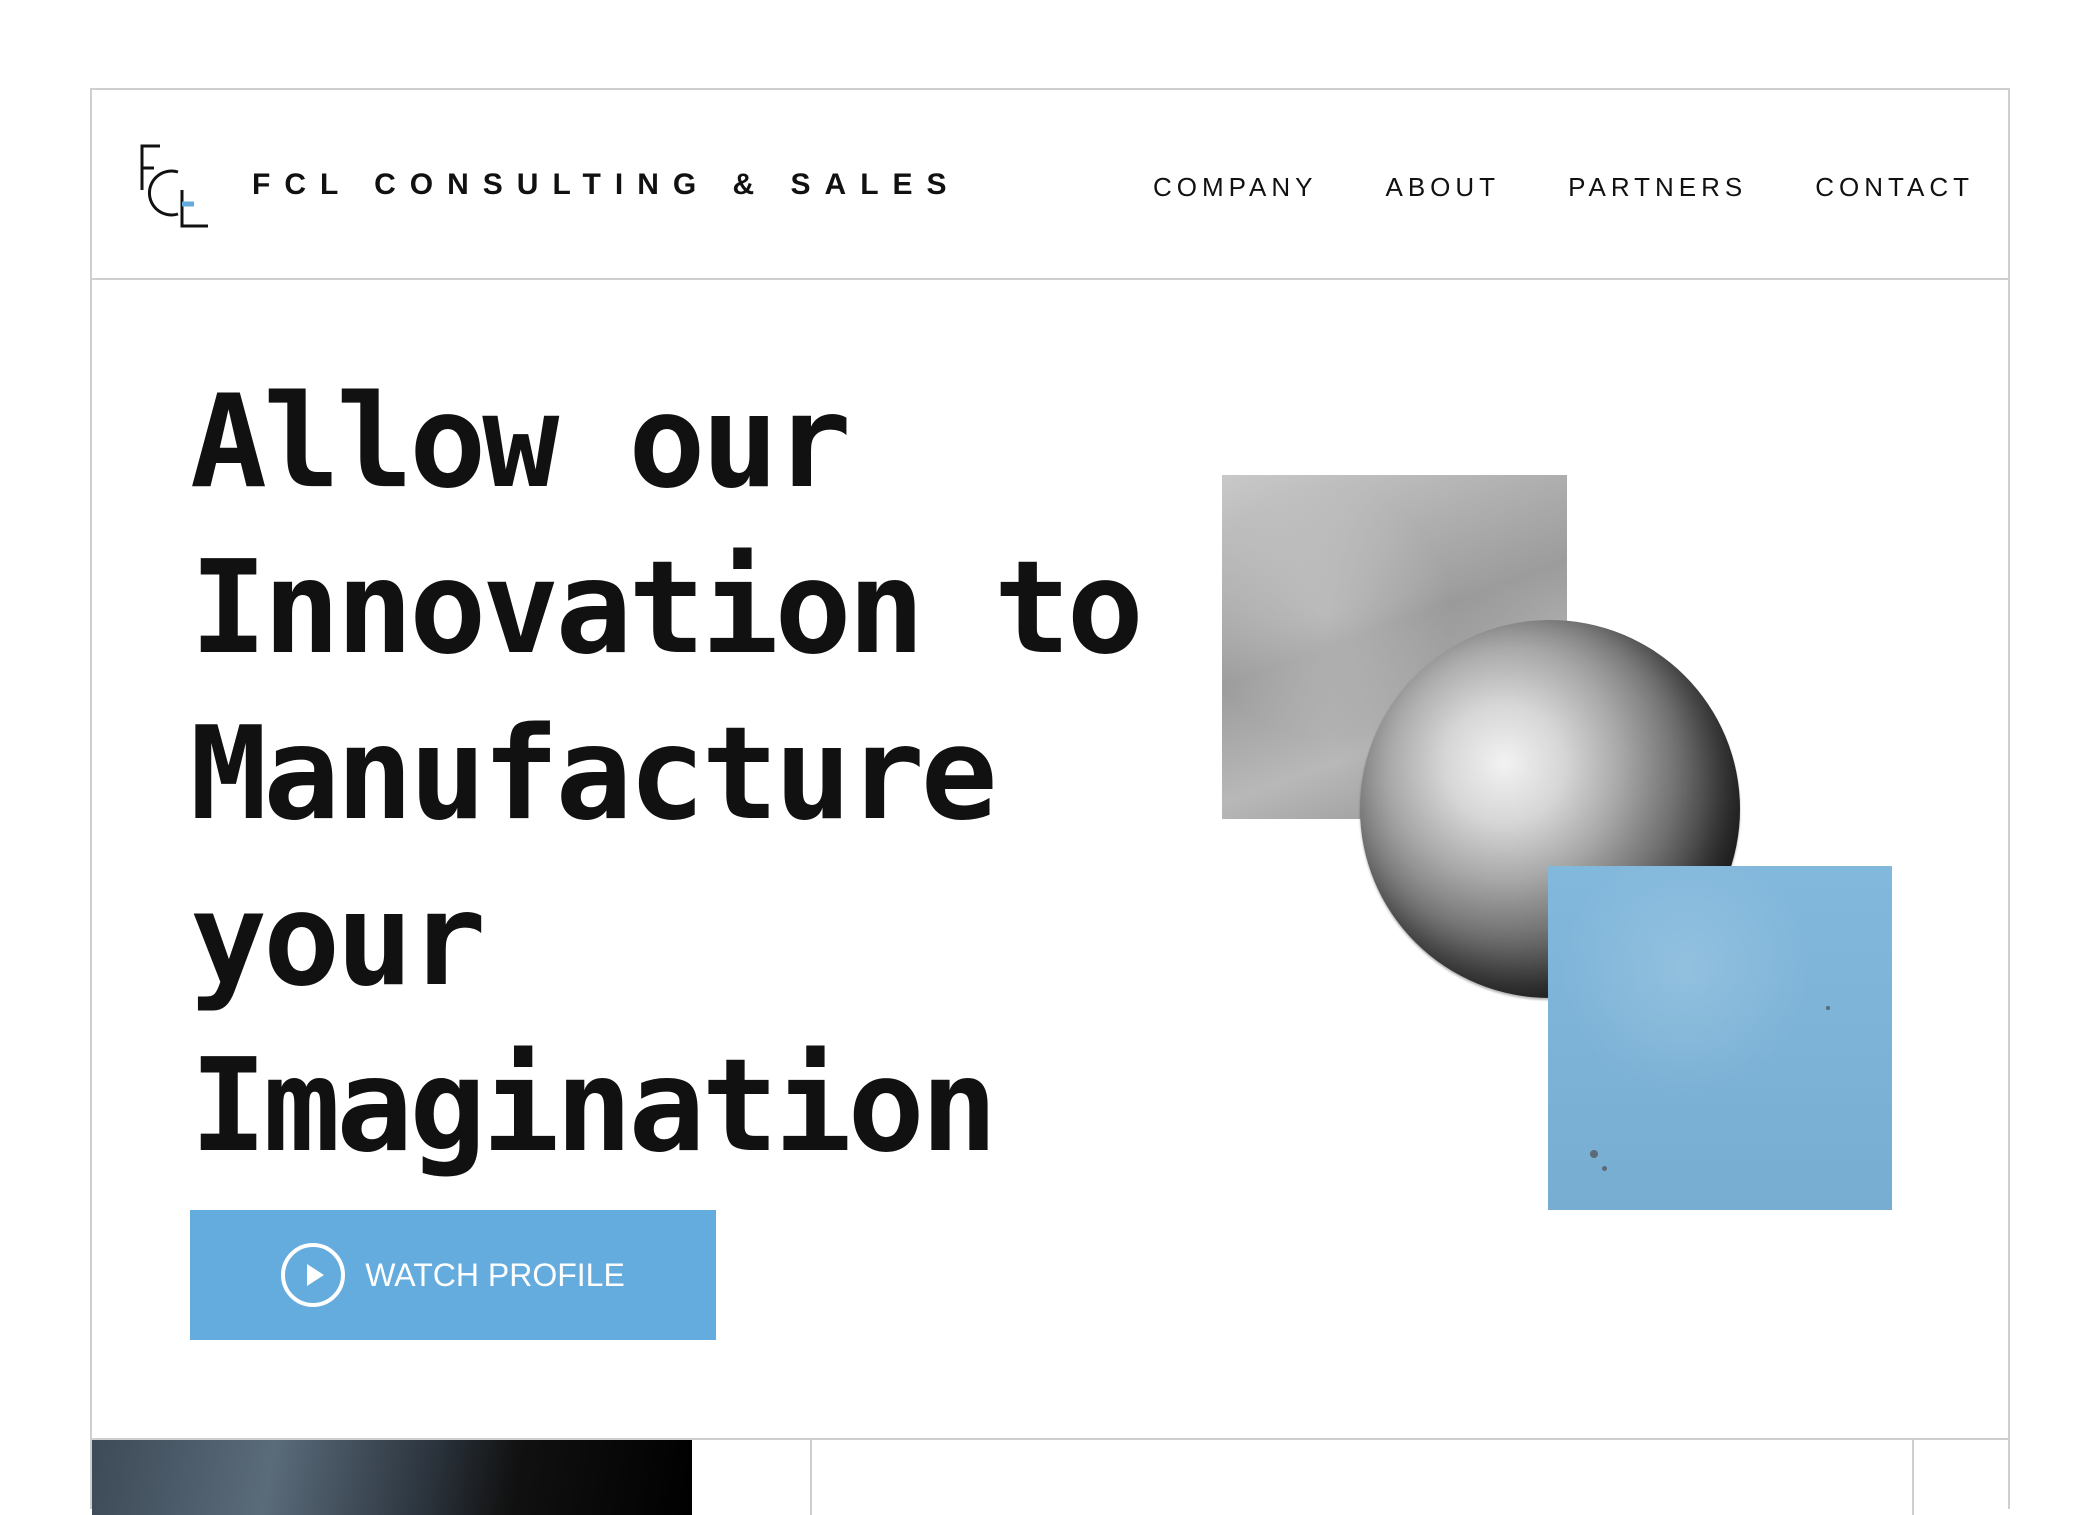 The image size is (2098, 1515). Describe the element at coordinates (392, 1477) in the screenshot. I see `section-preview-image` at that location.